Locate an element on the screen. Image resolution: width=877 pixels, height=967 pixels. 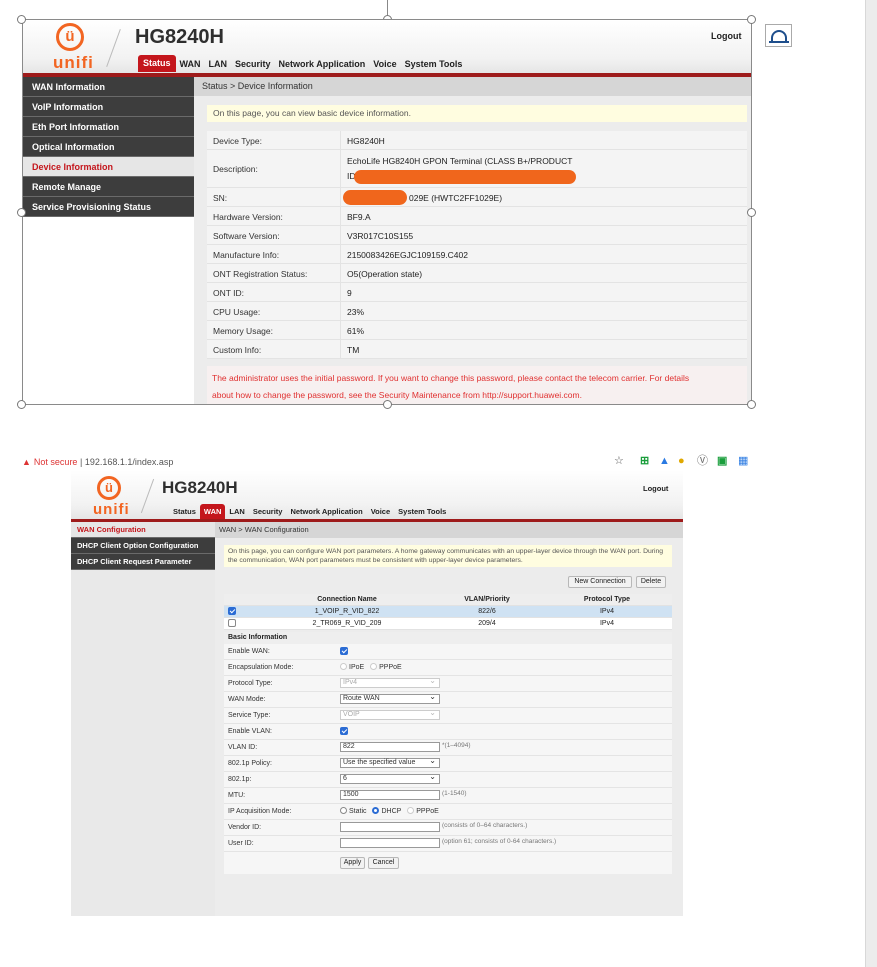
wan-mode-select: Route WAN is located at coordinates (390, 698).